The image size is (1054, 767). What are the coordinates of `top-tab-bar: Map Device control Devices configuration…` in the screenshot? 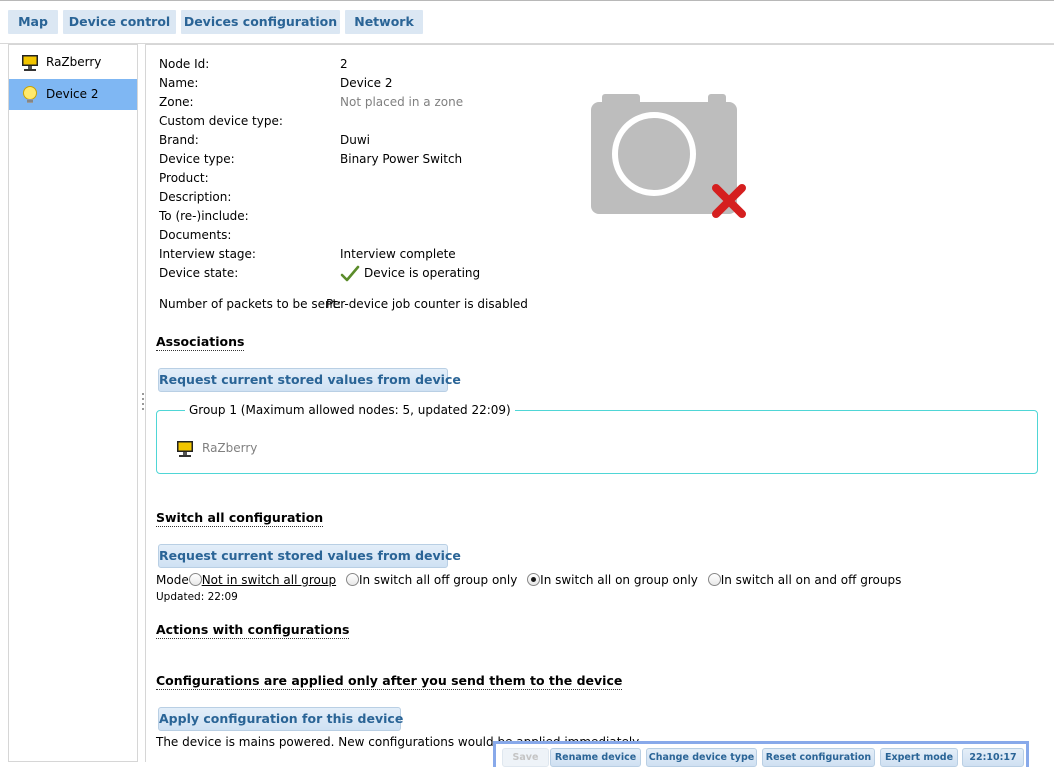 It's located at (527, 22).